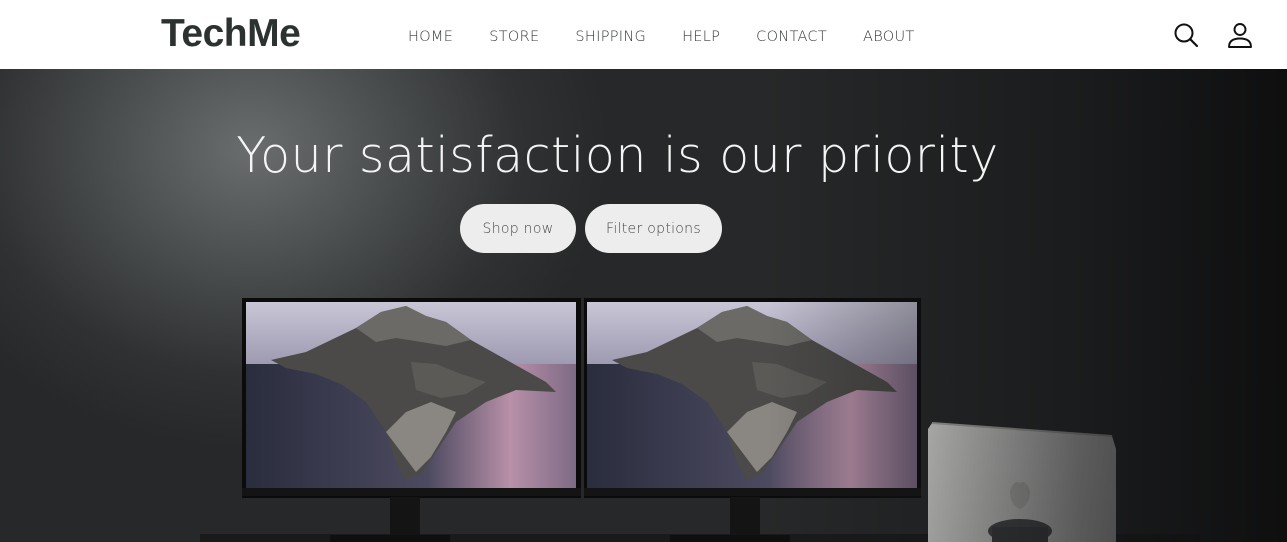 The width and height of the screenshot is (1287, 542). What do you see at coordinates (610, 37) in the screenshot?
I see `nav-item-shipping: SHIPPING` at bounding box center [610, 37].